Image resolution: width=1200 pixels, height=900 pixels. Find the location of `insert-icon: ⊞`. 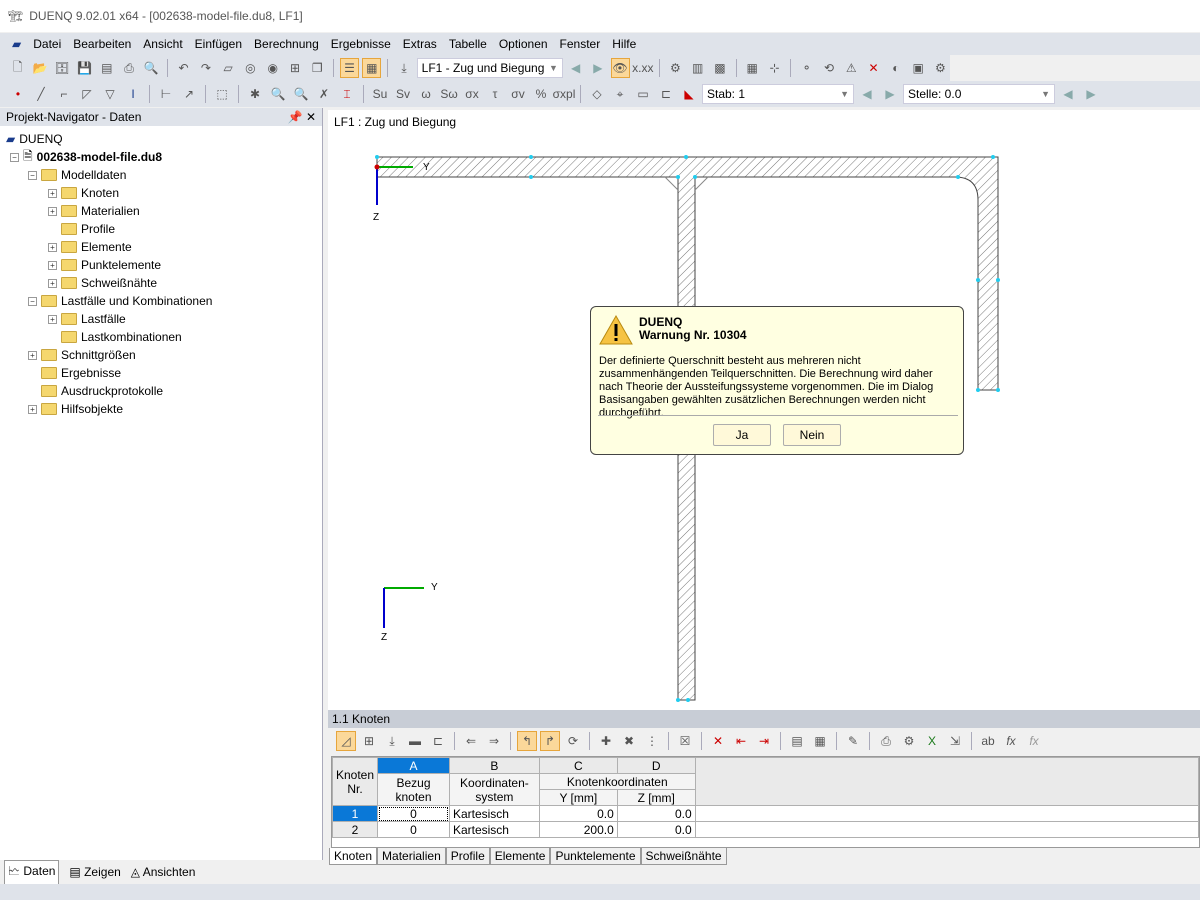

insert-icon: ⊞ is located at coordinates (294, 68).